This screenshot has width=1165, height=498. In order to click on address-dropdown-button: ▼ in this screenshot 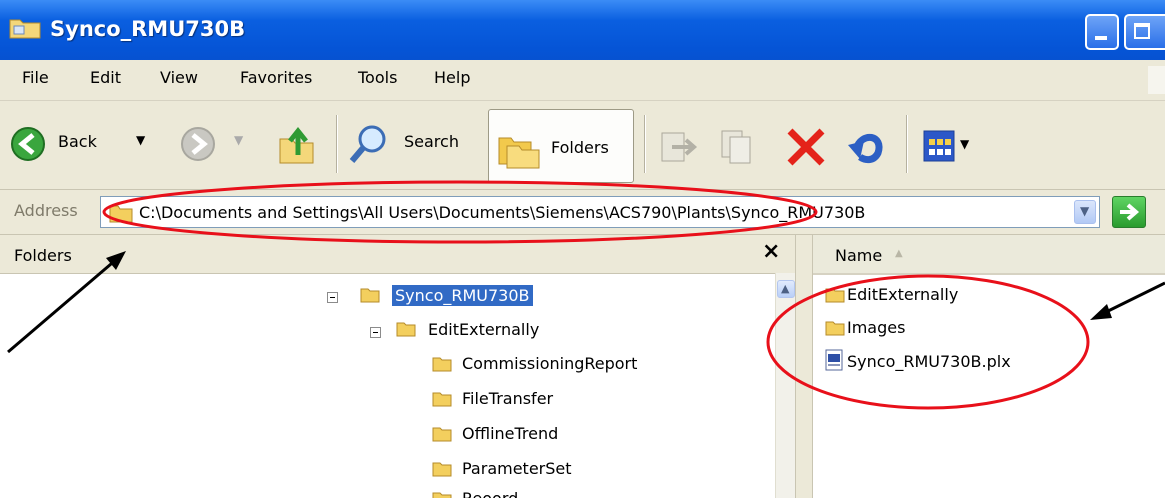, I will do `click(1085, 212)`.